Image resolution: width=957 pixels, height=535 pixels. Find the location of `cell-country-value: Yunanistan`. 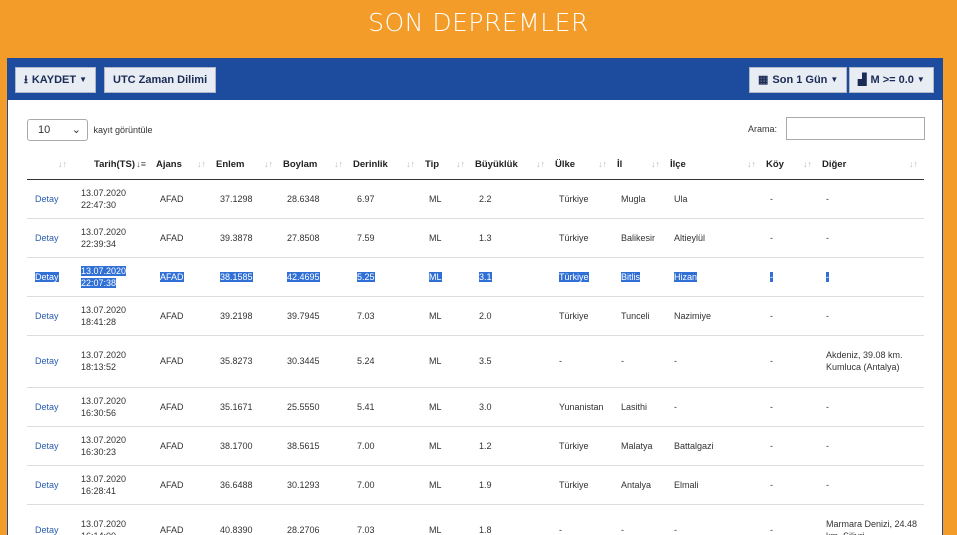

cell-country-value: Yunanistan is located at coordinates (581, 406).